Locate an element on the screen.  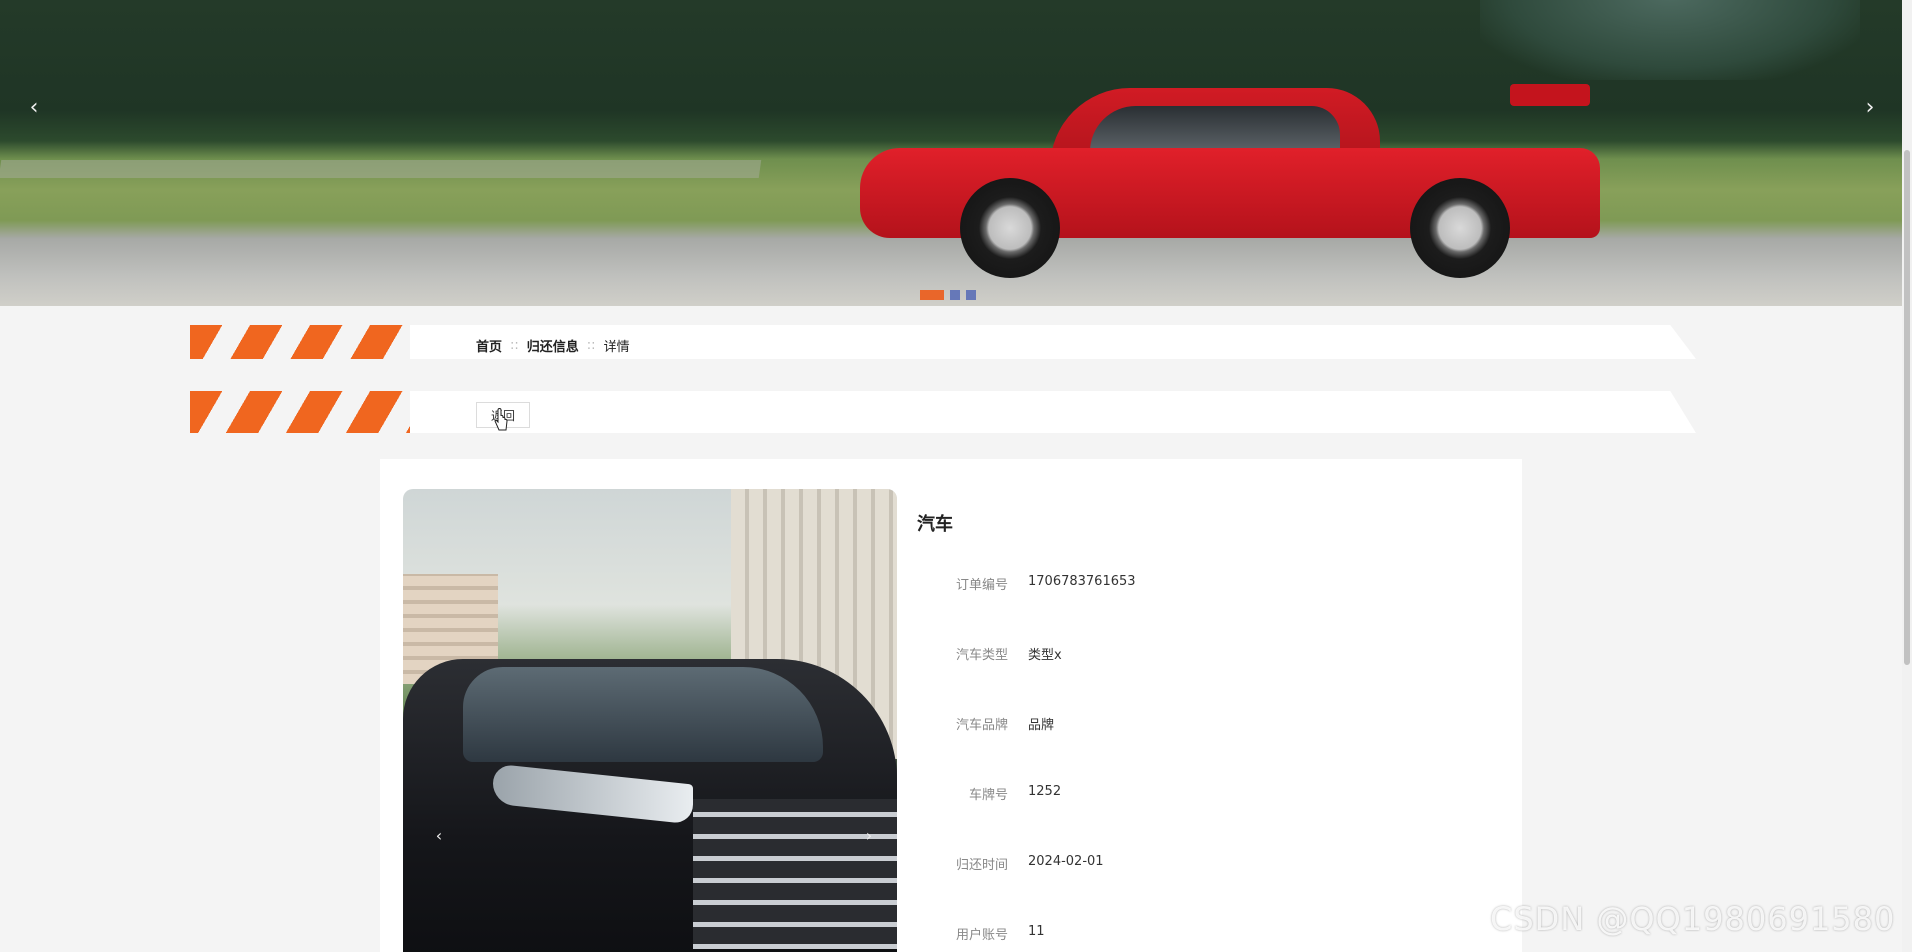
gallery-next-arrow-icon: › is located at coordinates (869, 836).